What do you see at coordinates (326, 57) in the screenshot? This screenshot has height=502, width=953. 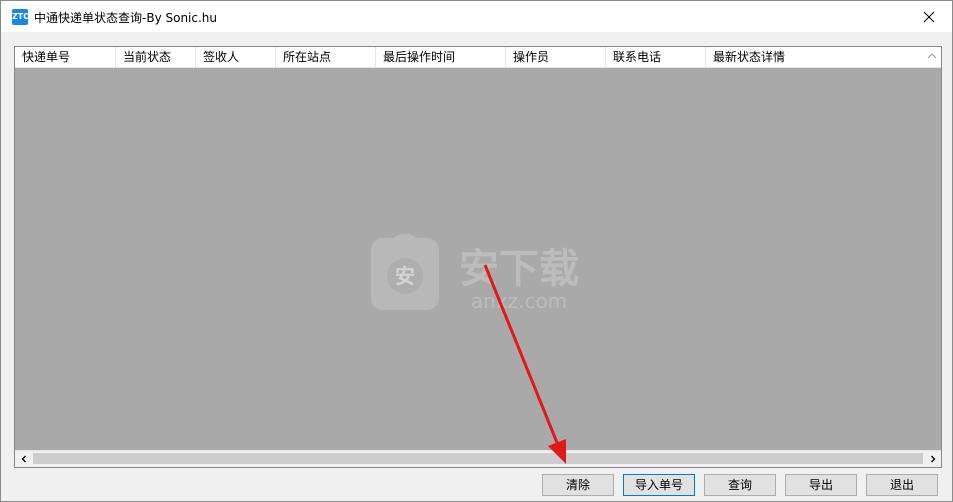 I see `column-header-station: 所在站点` at bounding box center [326, 57].